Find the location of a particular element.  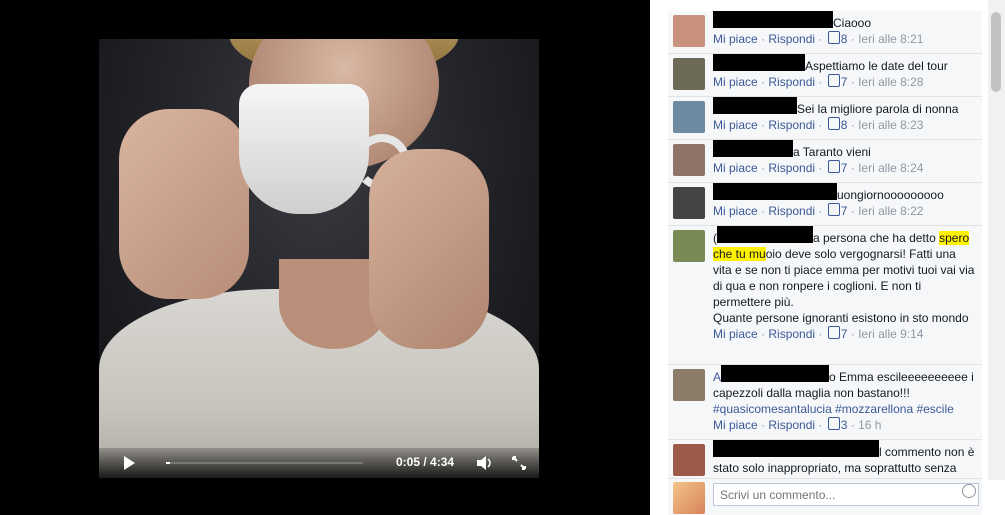

comment-text: Ciaooo is located at coordinates (852, 23).